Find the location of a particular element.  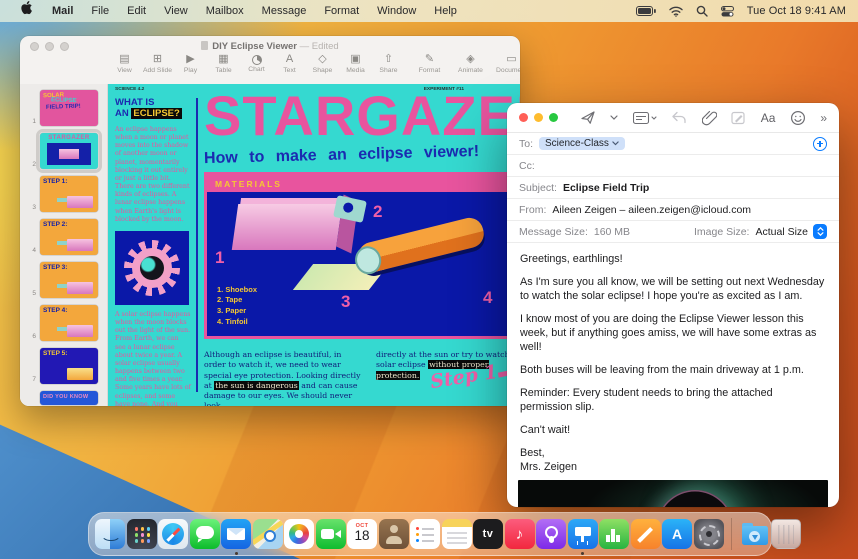

control-center-icon is located at coordinates (727, 11).